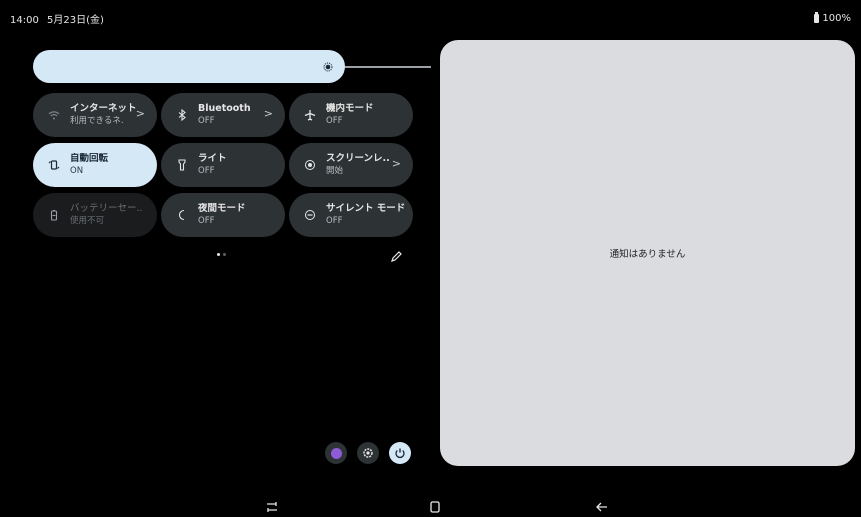 This screenshot has width=861, height=517. I want to click on power-button, so click(400, 453).